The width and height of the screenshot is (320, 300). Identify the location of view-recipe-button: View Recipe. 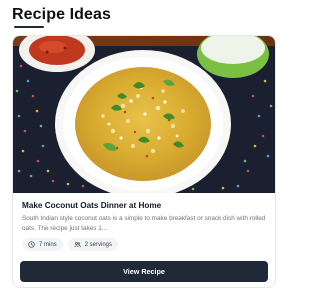
(144, 271).